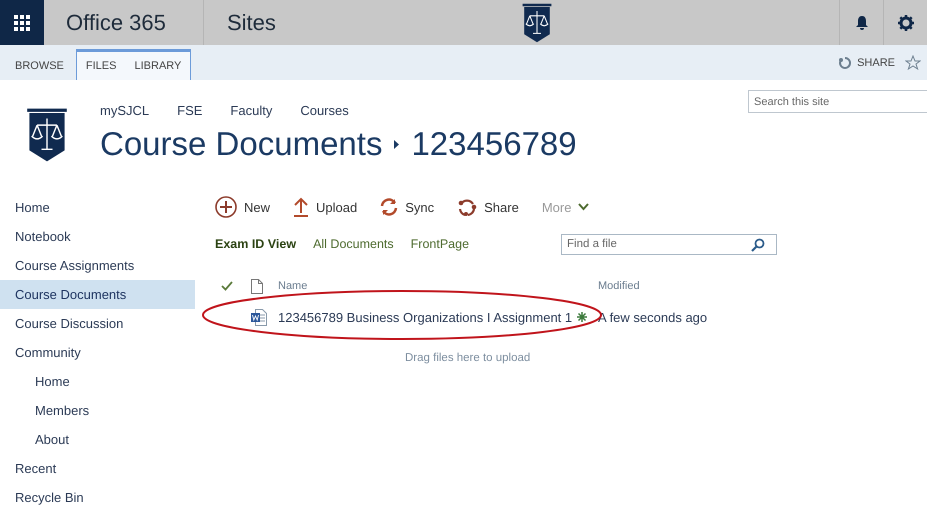  I want to click on sidebar-item: Course Assignments, so click(97, 265).